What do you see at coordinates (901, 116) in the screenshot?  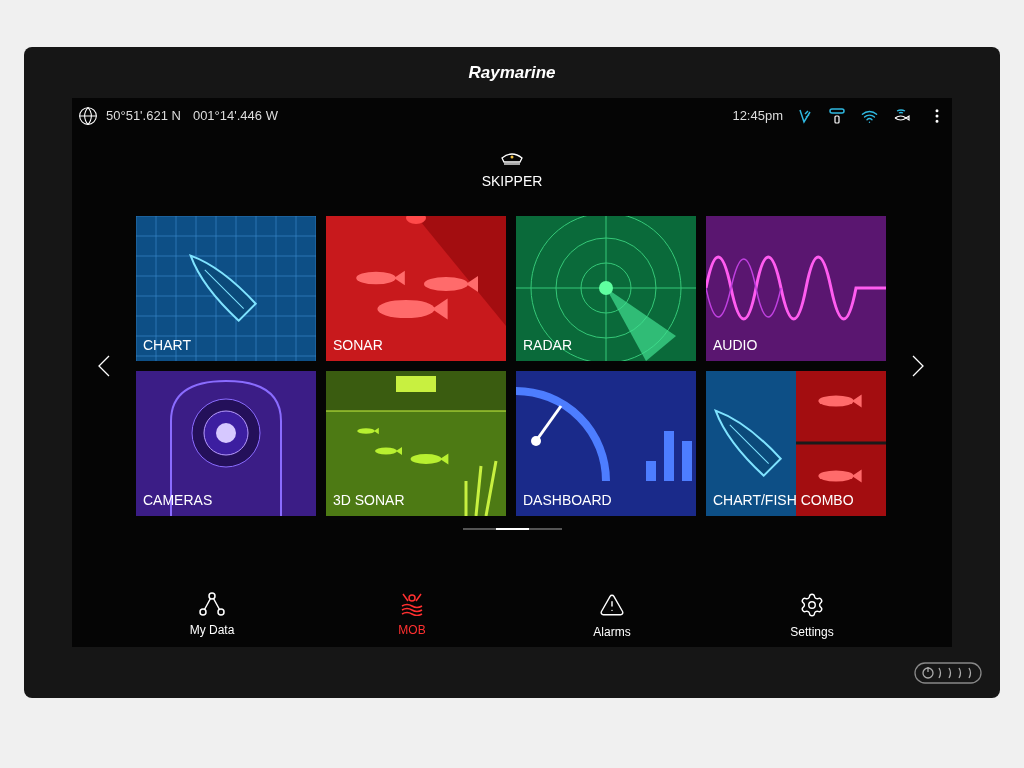 I see `fish-sonar-icon` at bounding box center [901, 116].